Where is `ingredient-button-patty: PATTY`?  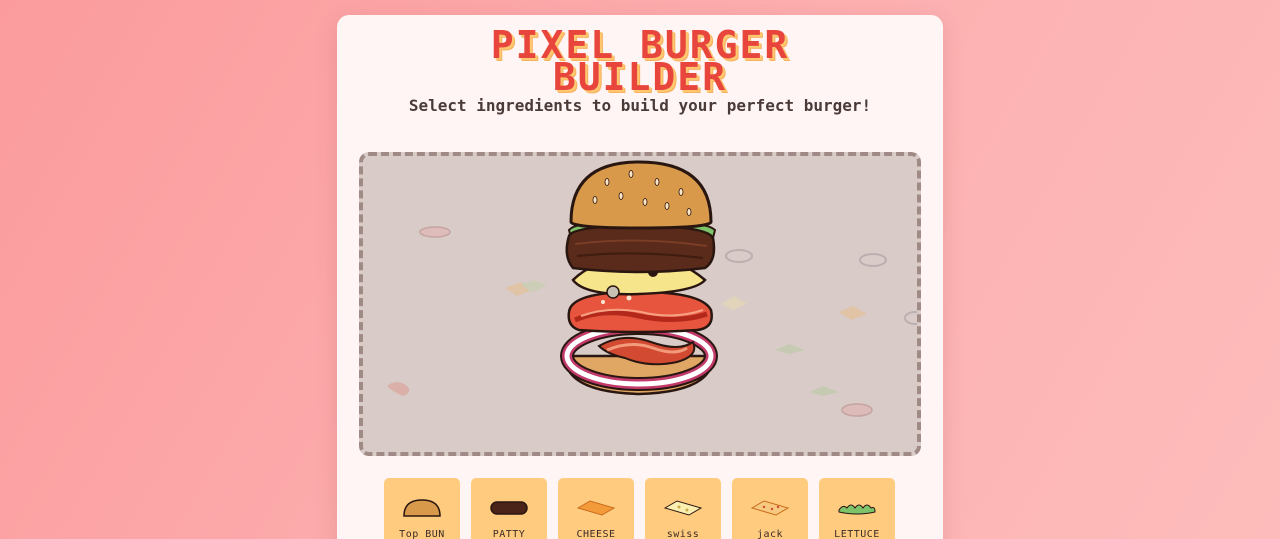
ingredient-button-patty: PATTY is located at coordinates (509, 508).